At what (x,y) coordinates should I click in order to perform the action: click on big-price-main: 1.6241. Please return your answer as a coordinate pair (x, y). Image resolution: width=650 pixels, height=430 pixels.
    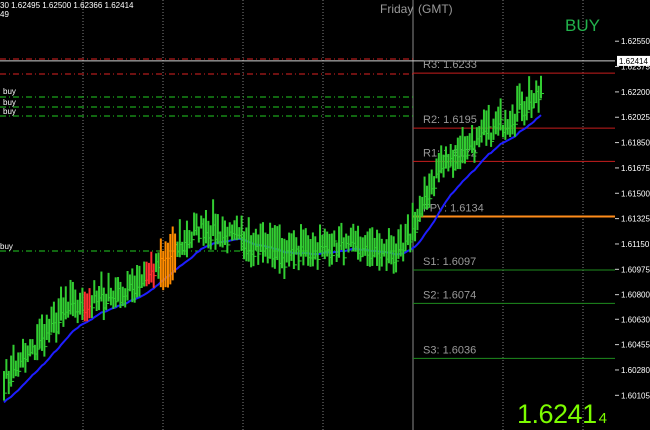
    Looking at the image, I should click on (557, 414).